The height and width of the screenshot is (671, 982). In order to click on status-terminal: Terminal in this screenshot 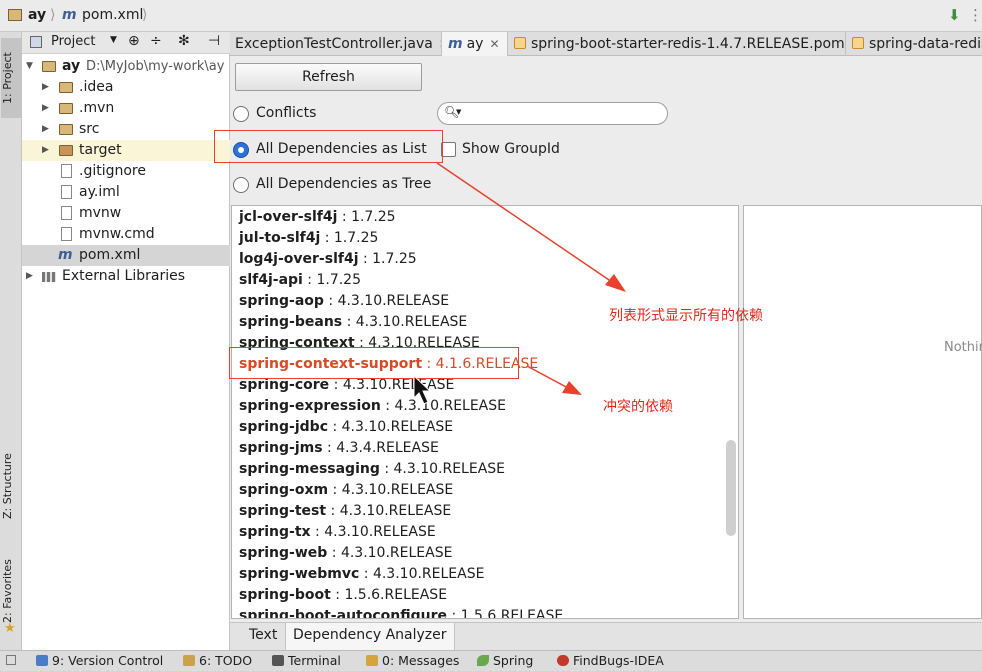, I will do `click(306, 660)`.